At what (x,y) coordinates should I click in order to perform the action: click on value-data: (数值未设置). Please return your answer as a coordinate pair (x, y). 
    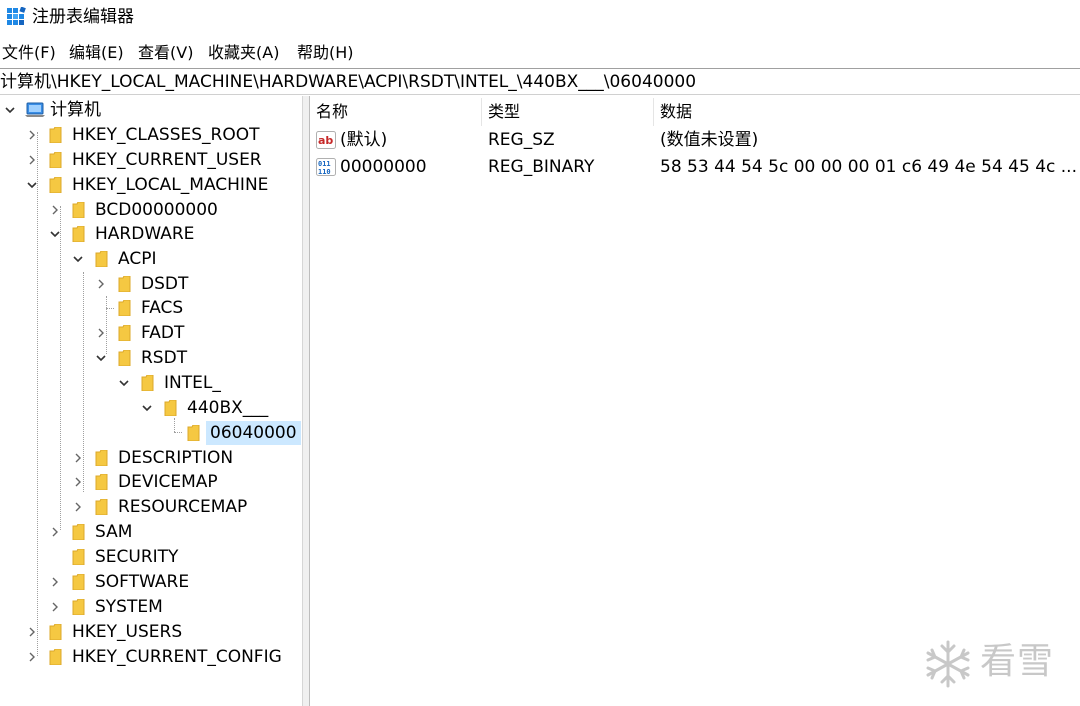
    Looking at the image, I should click on (709, 140).